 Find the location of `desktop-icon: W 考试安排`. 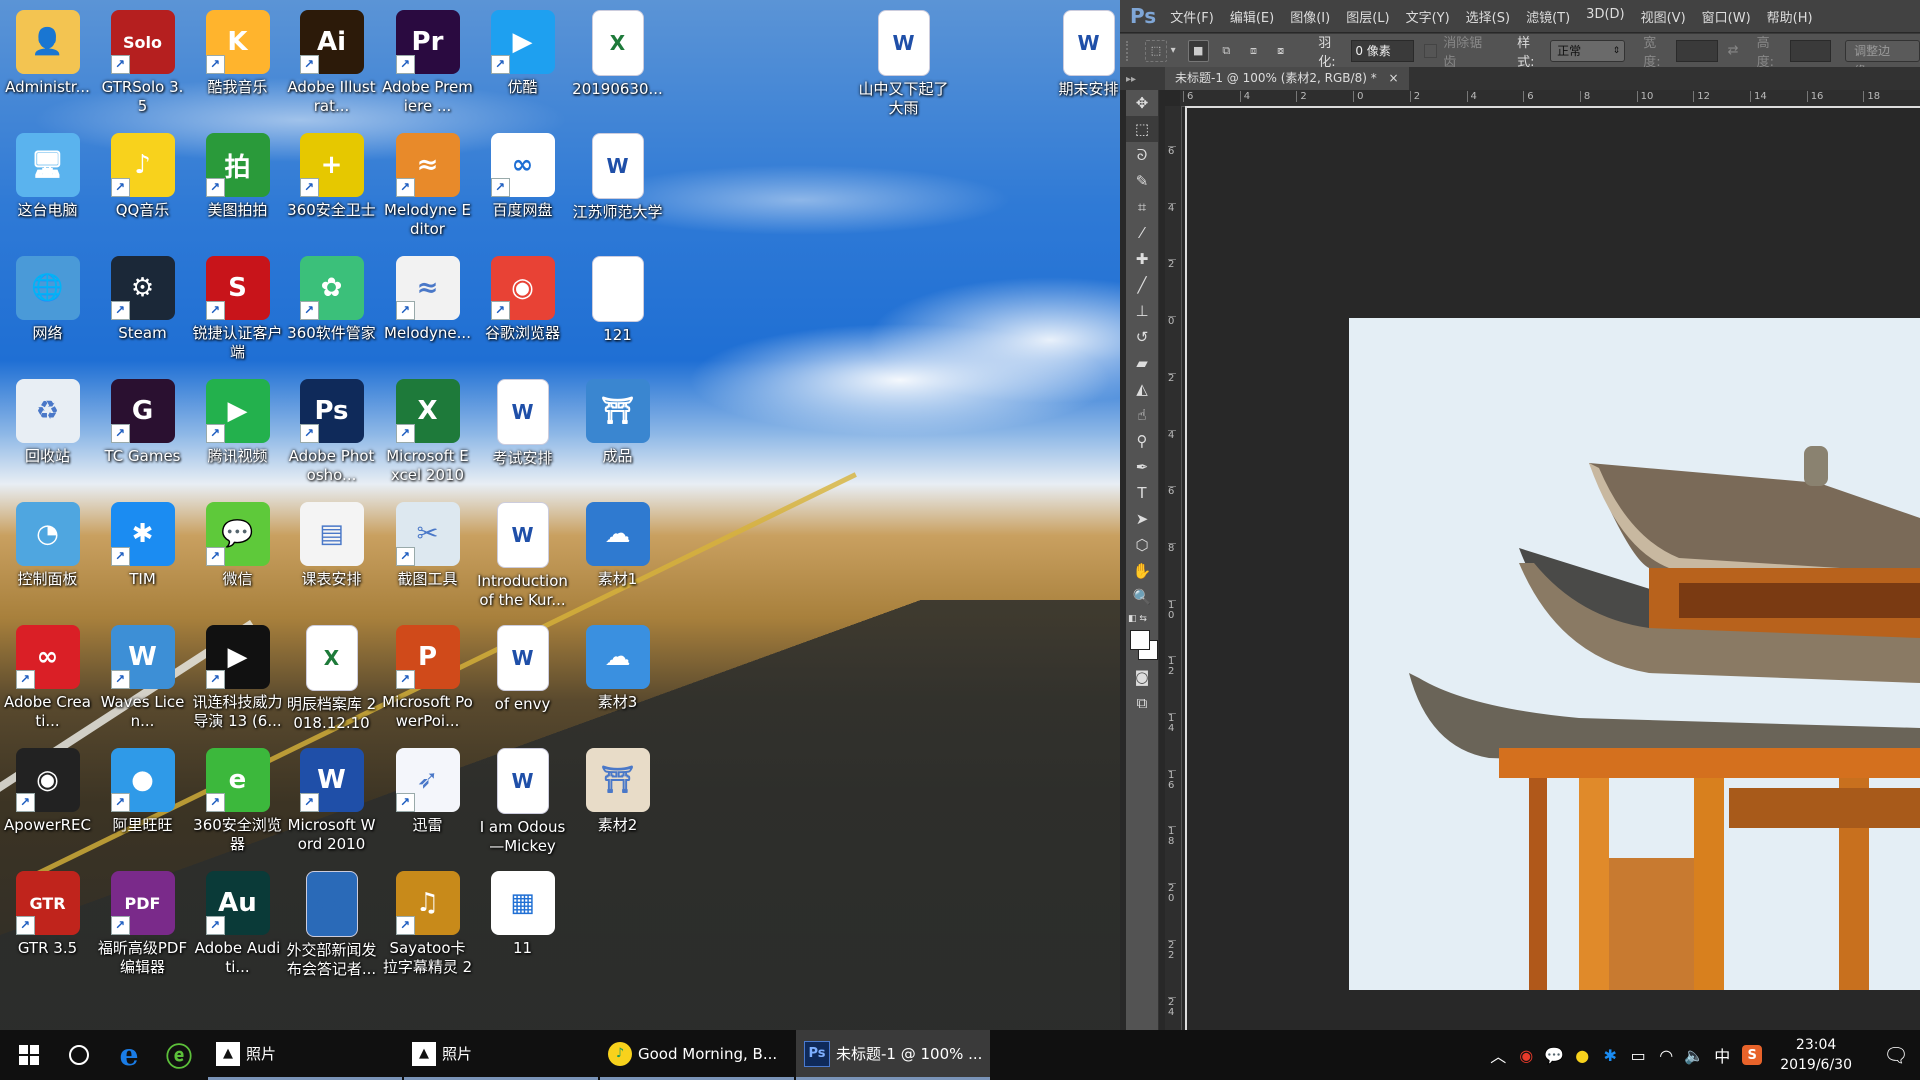

desktop-icon: W 考试安排 is located at coordinates (522, 421).